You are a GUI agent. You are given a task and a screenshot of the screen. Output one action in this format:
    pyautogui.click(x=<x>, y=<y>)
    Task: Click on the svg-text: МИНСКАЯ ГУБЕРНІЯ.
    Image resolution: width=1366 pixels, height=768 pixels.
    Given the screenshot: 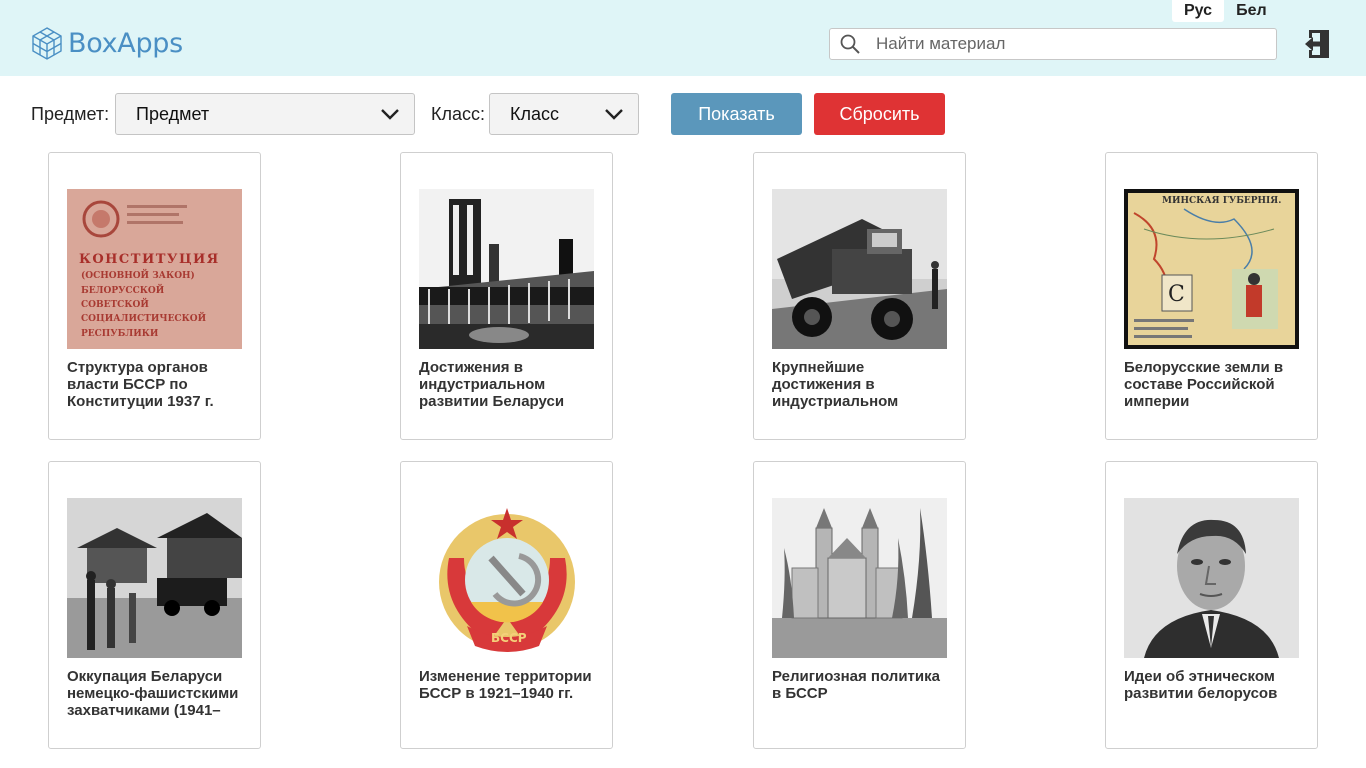 What is the action you would take?
    pyautogui.click(x=1221, y=201)
    